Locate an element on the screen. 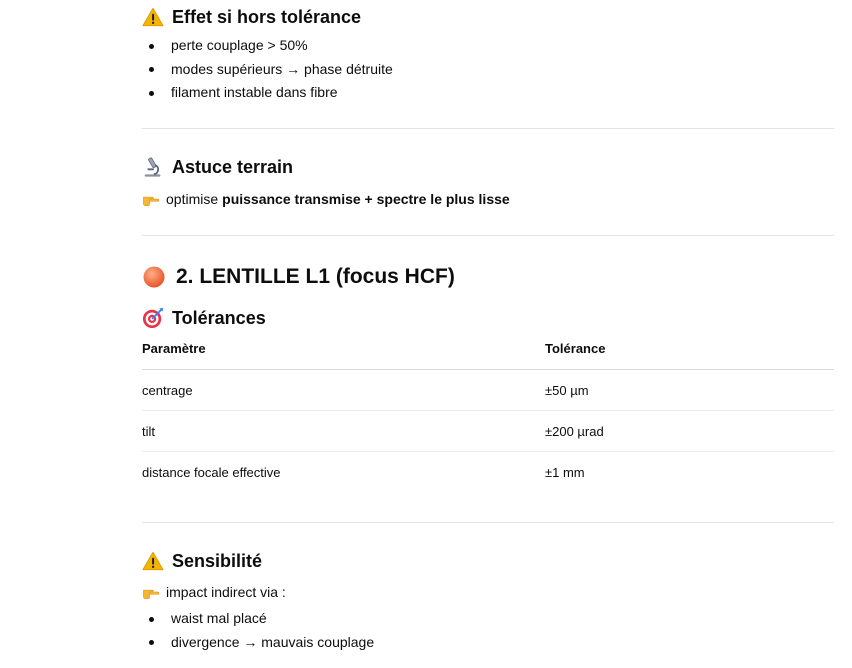 This screenshot has width=852, height=668. list-item: waist mal placé is located at coordinates (258, 619).